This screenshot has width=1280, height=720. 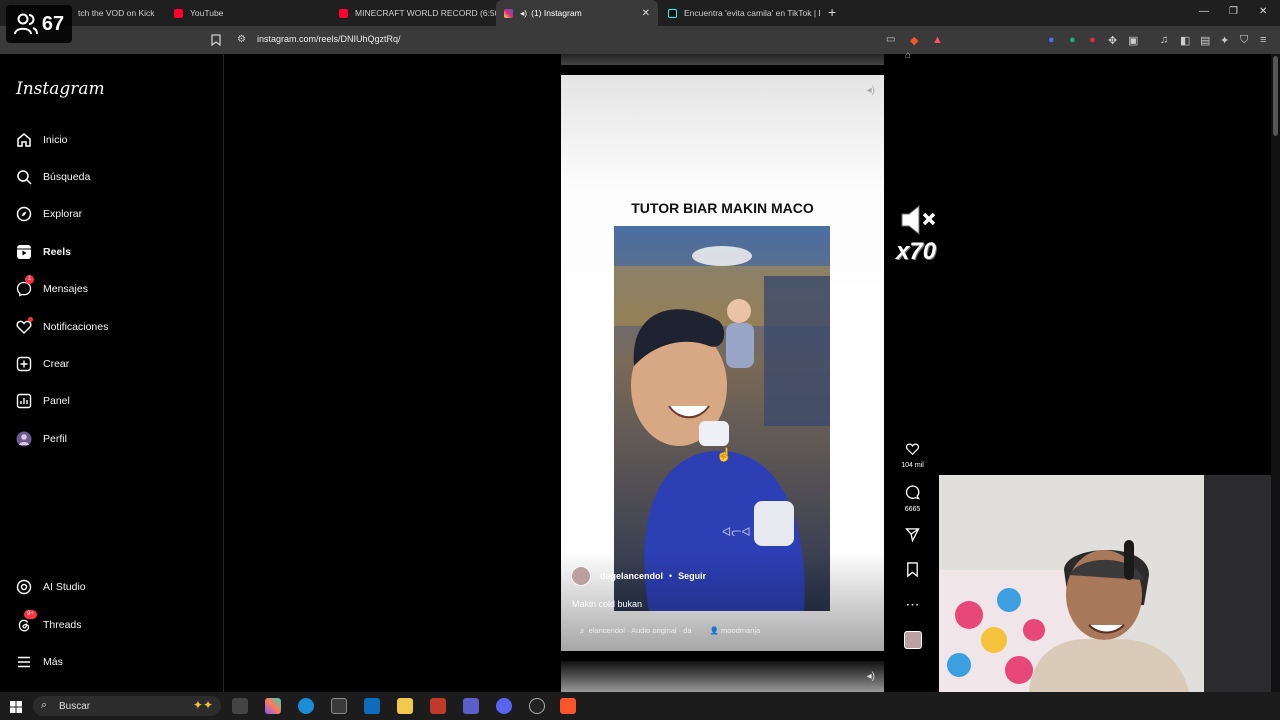 What do you see at coordinates (672, 13) in the screenshot?
I see `tiktok-icon` at bounding box center [672, 13].